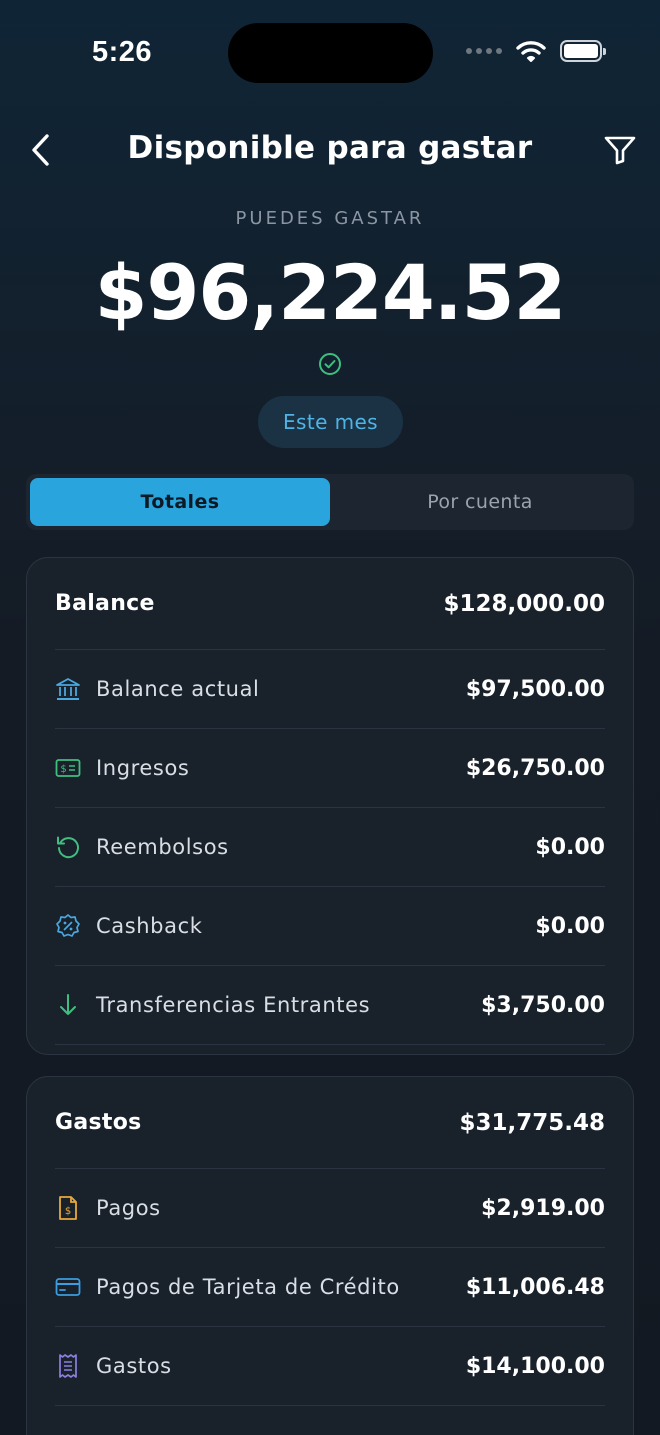 This screenshot has height=1435, width=660. Describe the element at coordinates (248, 1287) in the screenshot. I see `row-label: Pagos de Tarjeta de Crédito` at that location.